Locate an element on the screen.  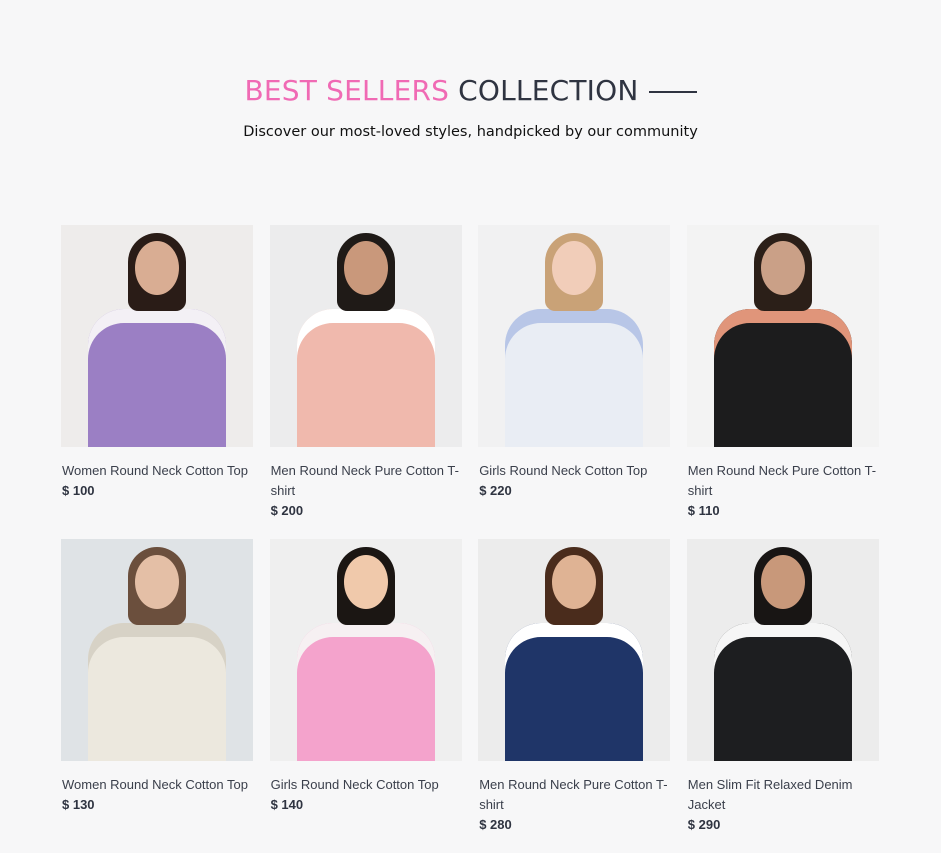
product-price: $ 140 is located at coordinates (287, 804).